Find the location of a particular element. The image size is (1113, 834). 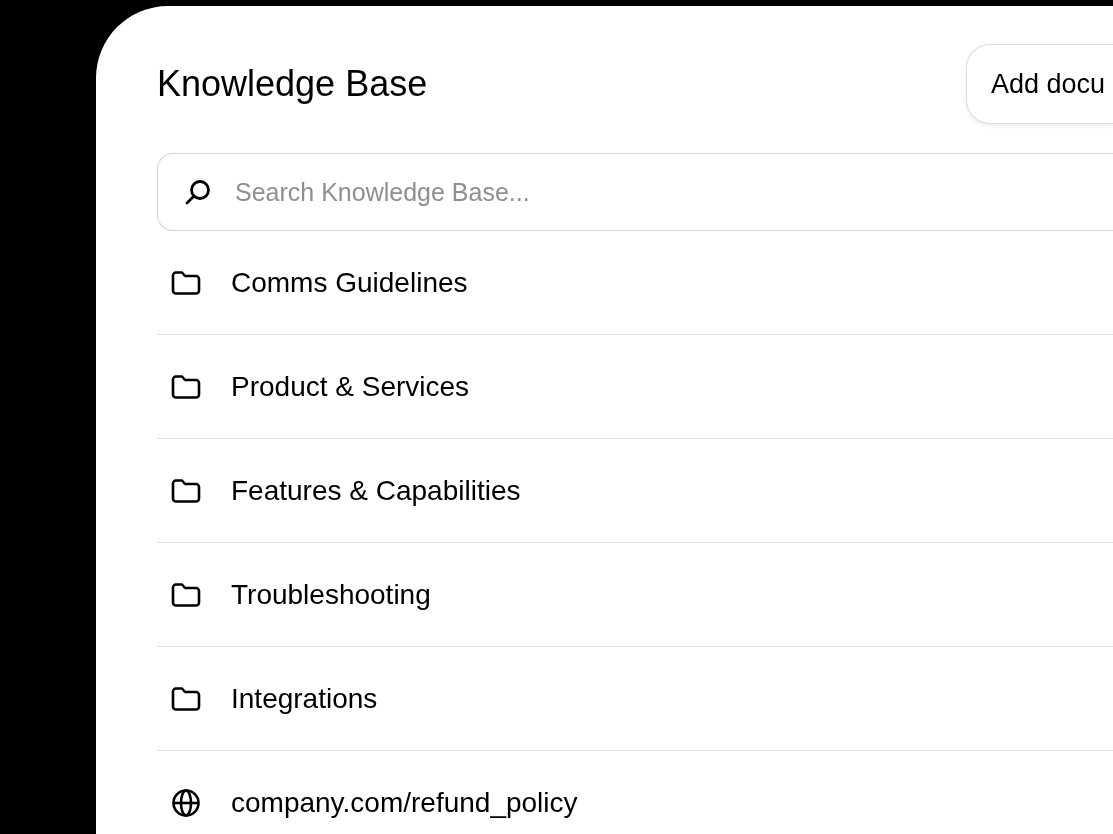

list-row: Troubleshooting is located at coordinates (635, 595).